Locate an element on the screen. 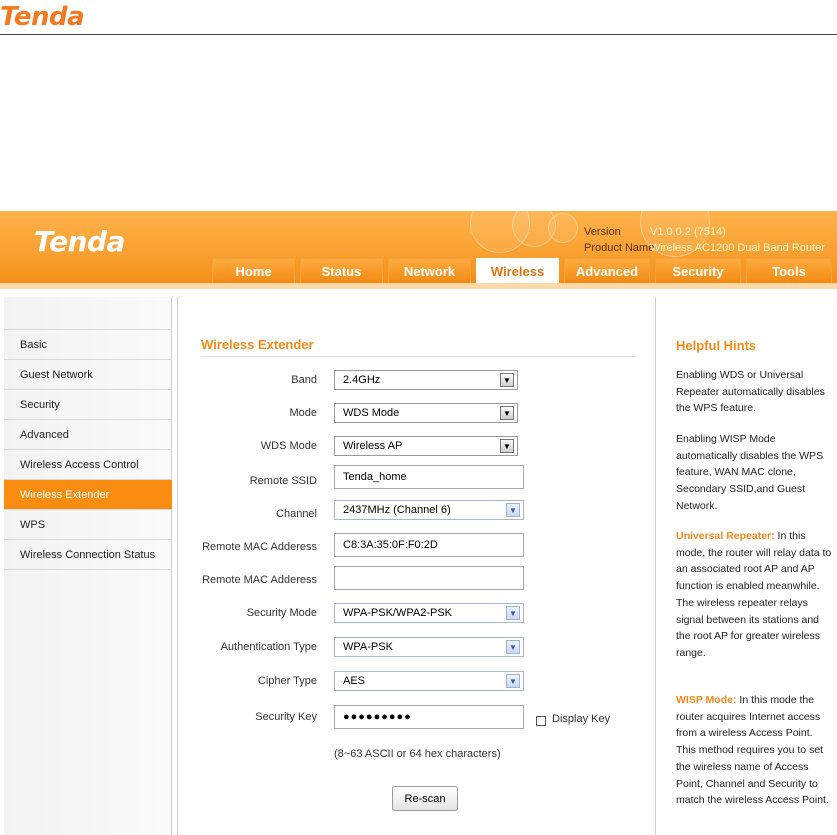 The width and height of the screenshot is (837, 835). version-info: Version V1.0.0.2 (7514) is located at coordinates (655, 232).